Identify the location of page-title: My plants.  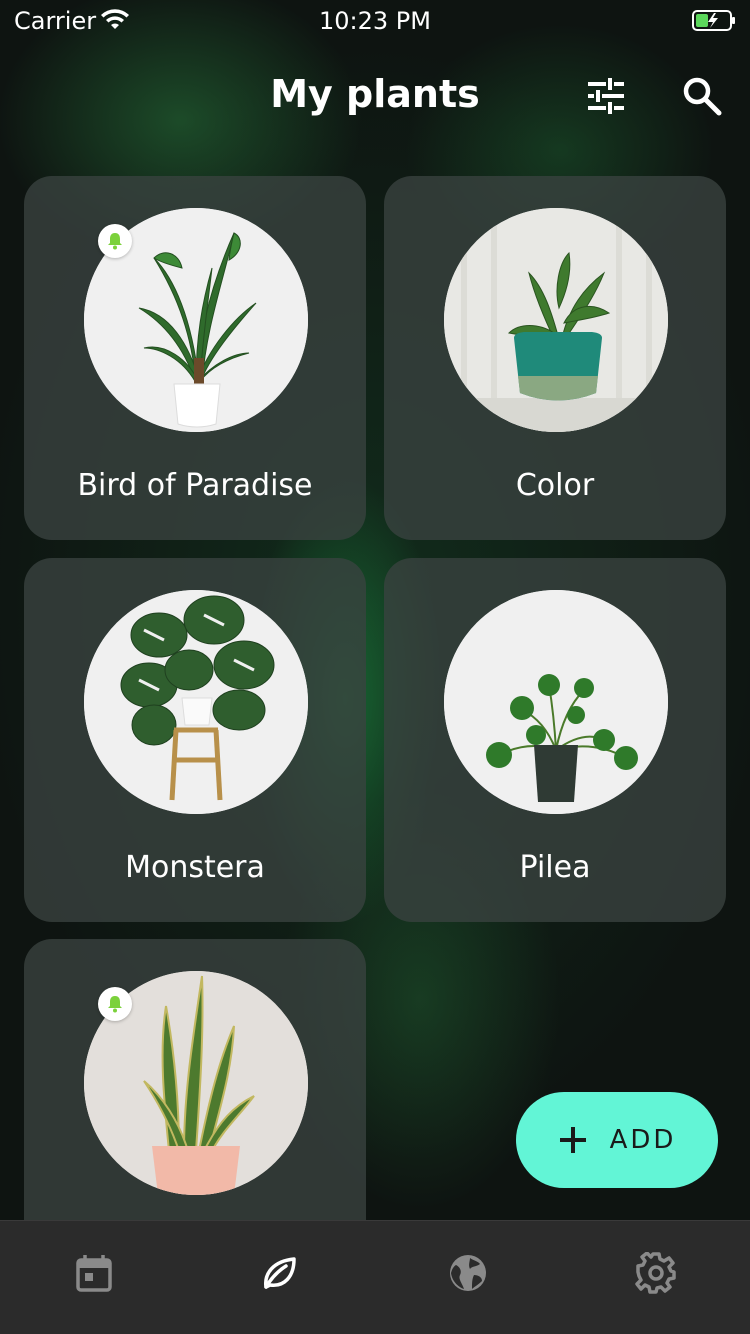
(375, 94).